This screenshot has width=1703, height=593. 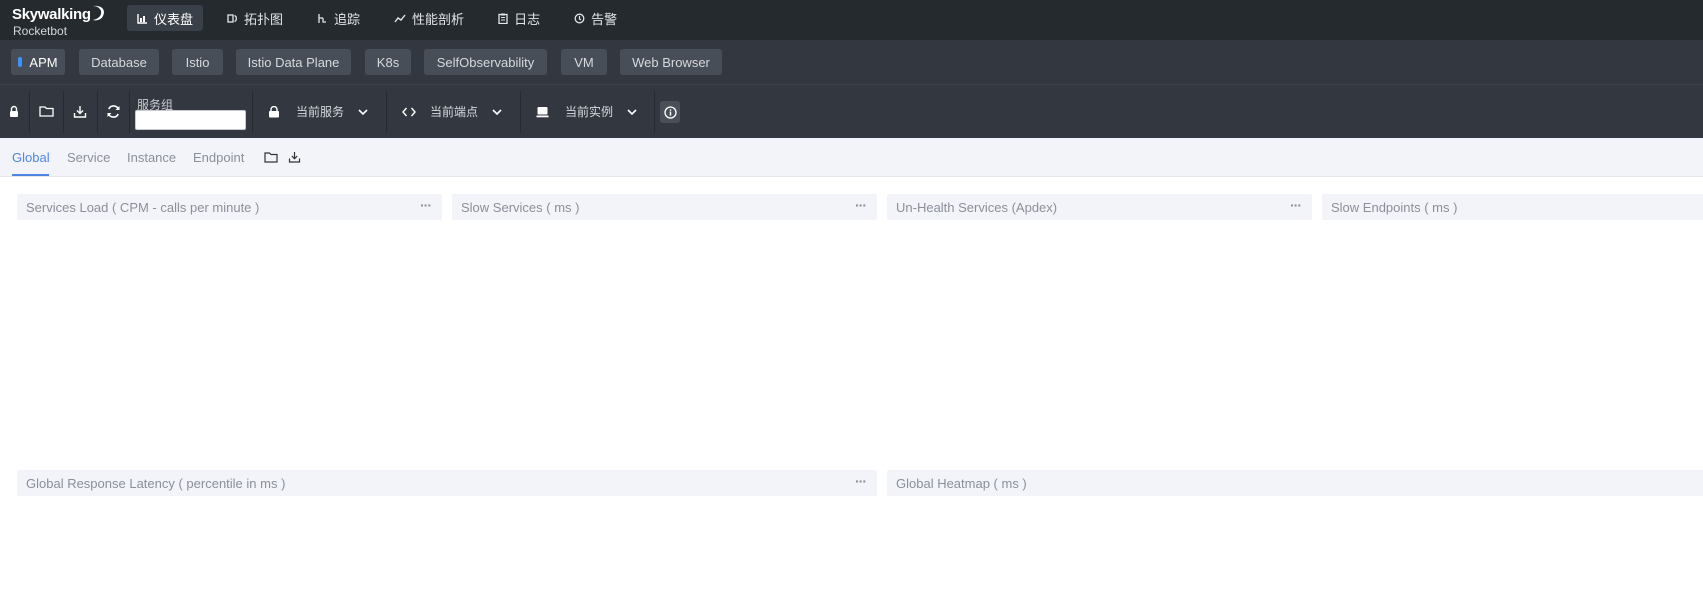 What do you see at coordinates (542, 111) in the screenshot?
I see `instance-icon` at bounding box center [542, 111].